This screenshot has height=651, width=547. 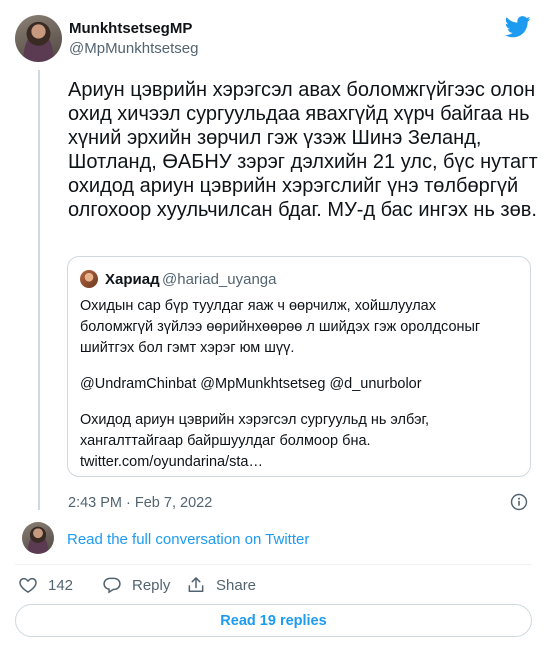 What do you see at coordinates (132, 279) in the screenshot?
I see `quoted-author-display-name: Хариад` at bounding box center [132, 279].